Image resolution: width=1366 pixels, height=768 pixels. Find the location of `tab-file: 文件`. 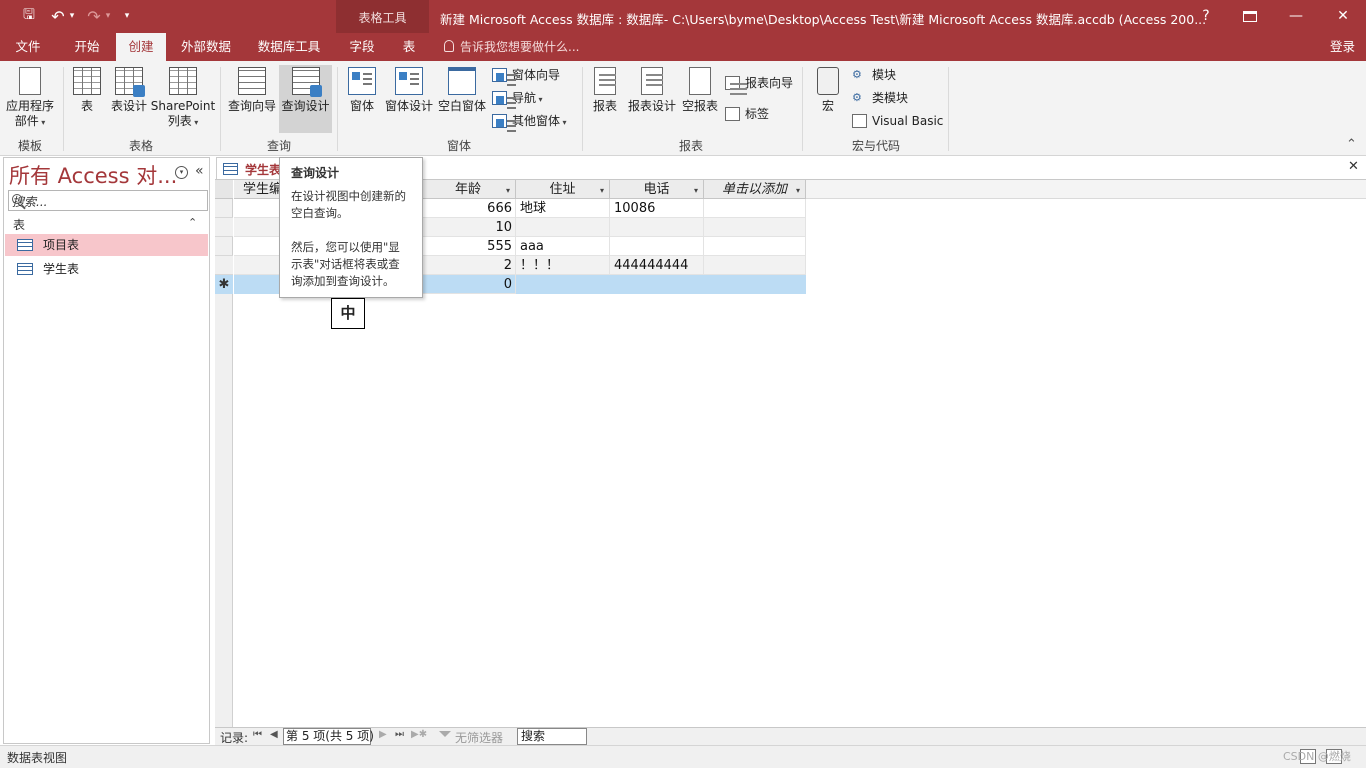

tab-file: 文件 is located at coordinates (28, 47).